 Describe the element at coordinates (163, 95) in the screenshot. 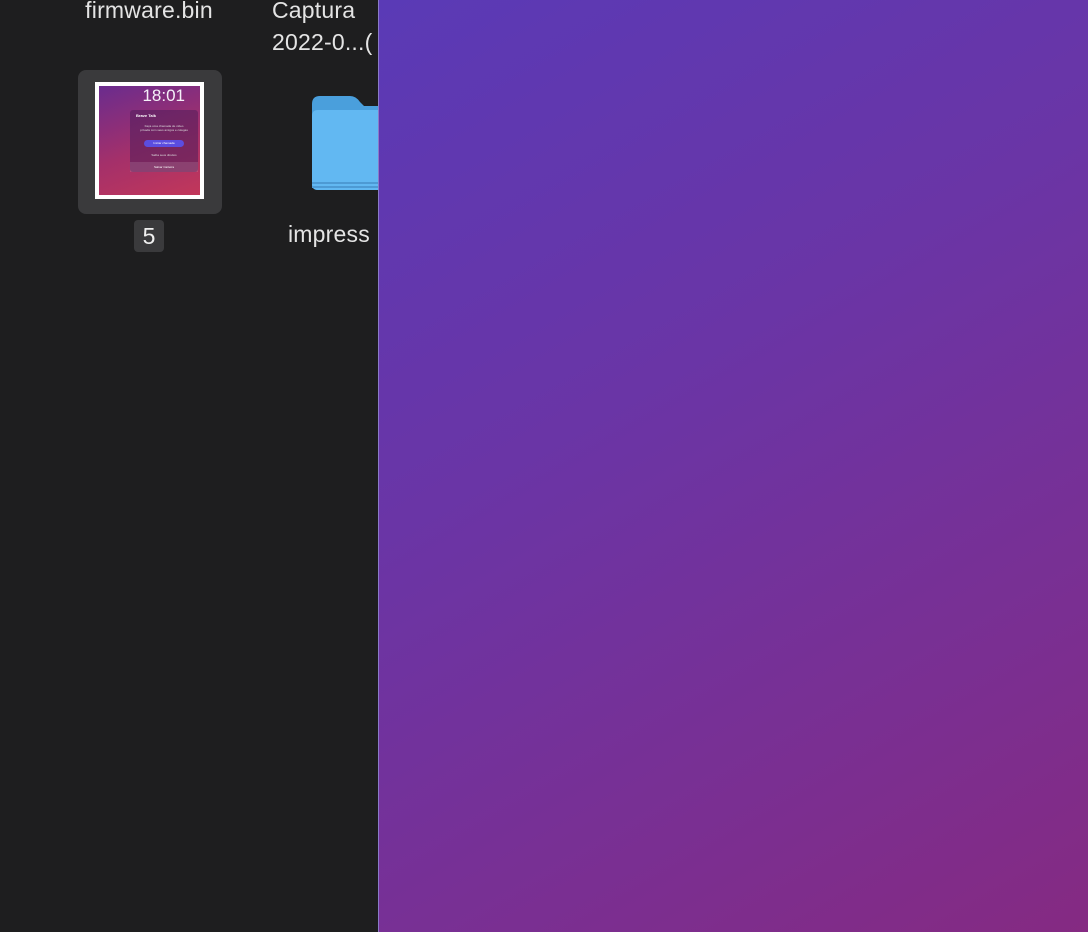

I see `thumbnail-clock: 18:01` at that location.